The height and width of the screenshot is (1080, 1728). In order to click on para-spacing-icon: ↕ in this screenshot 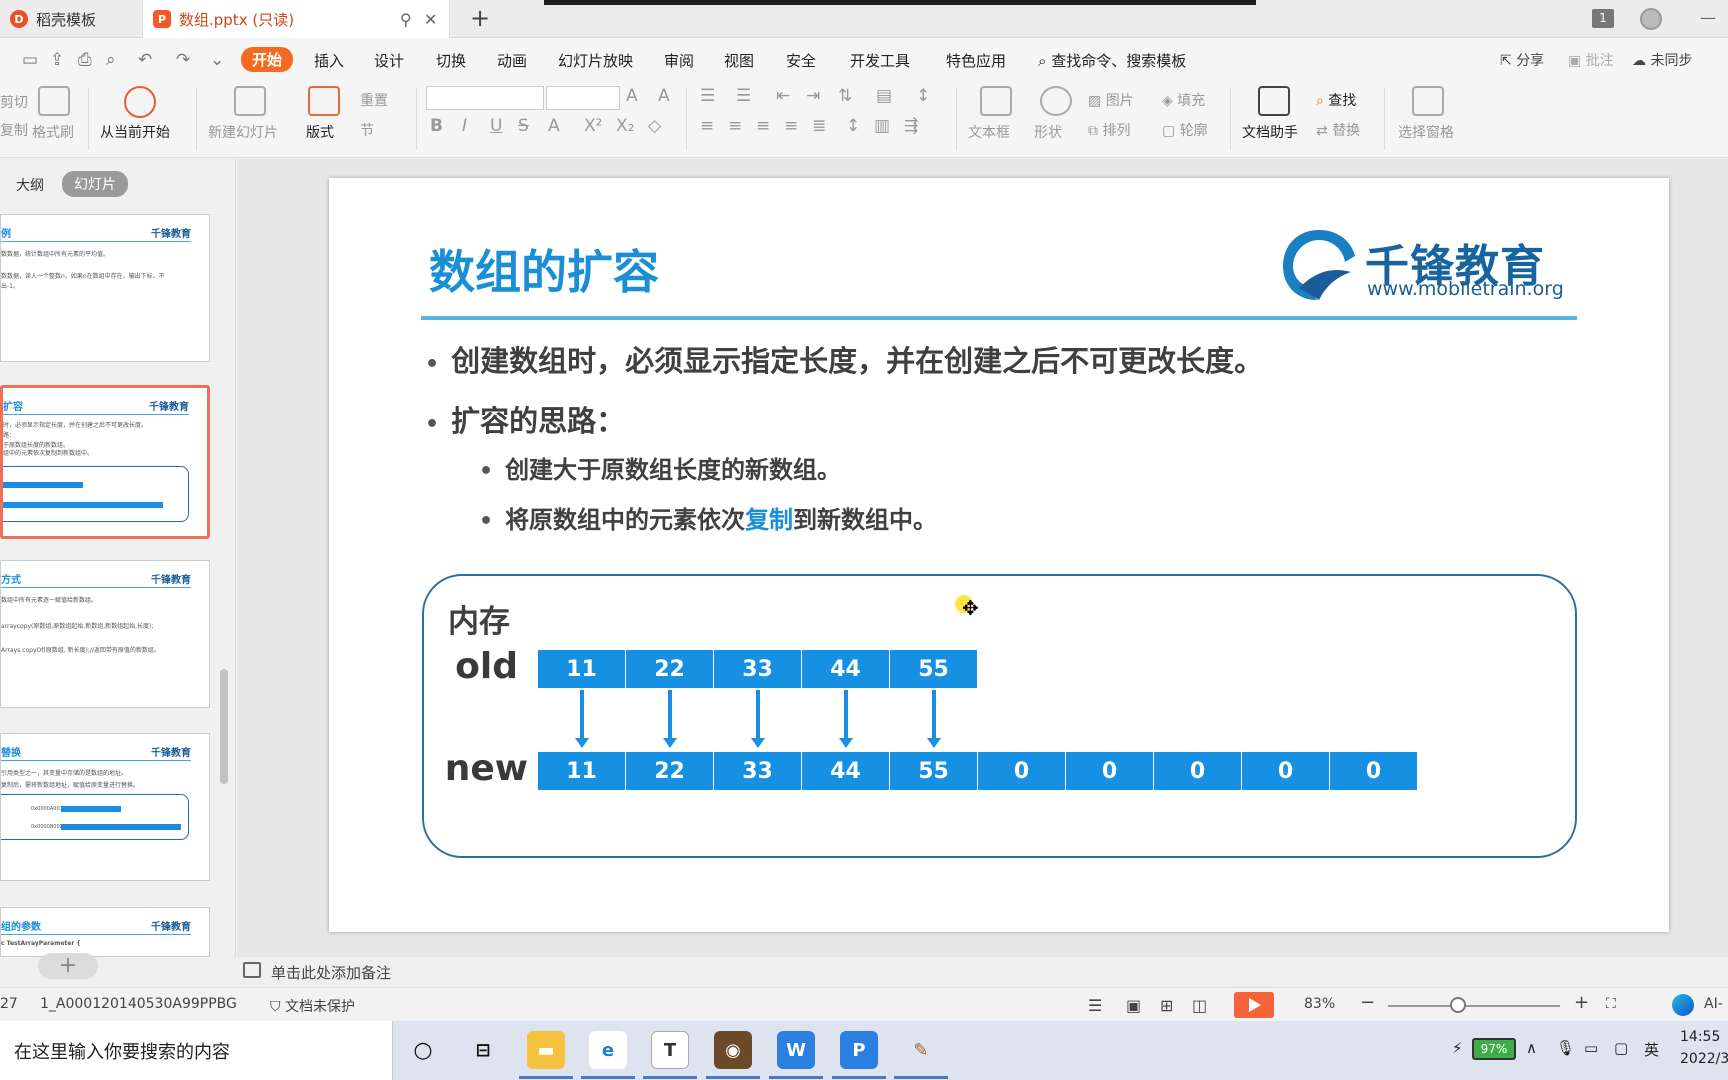, I will do `click(853, 126)`.